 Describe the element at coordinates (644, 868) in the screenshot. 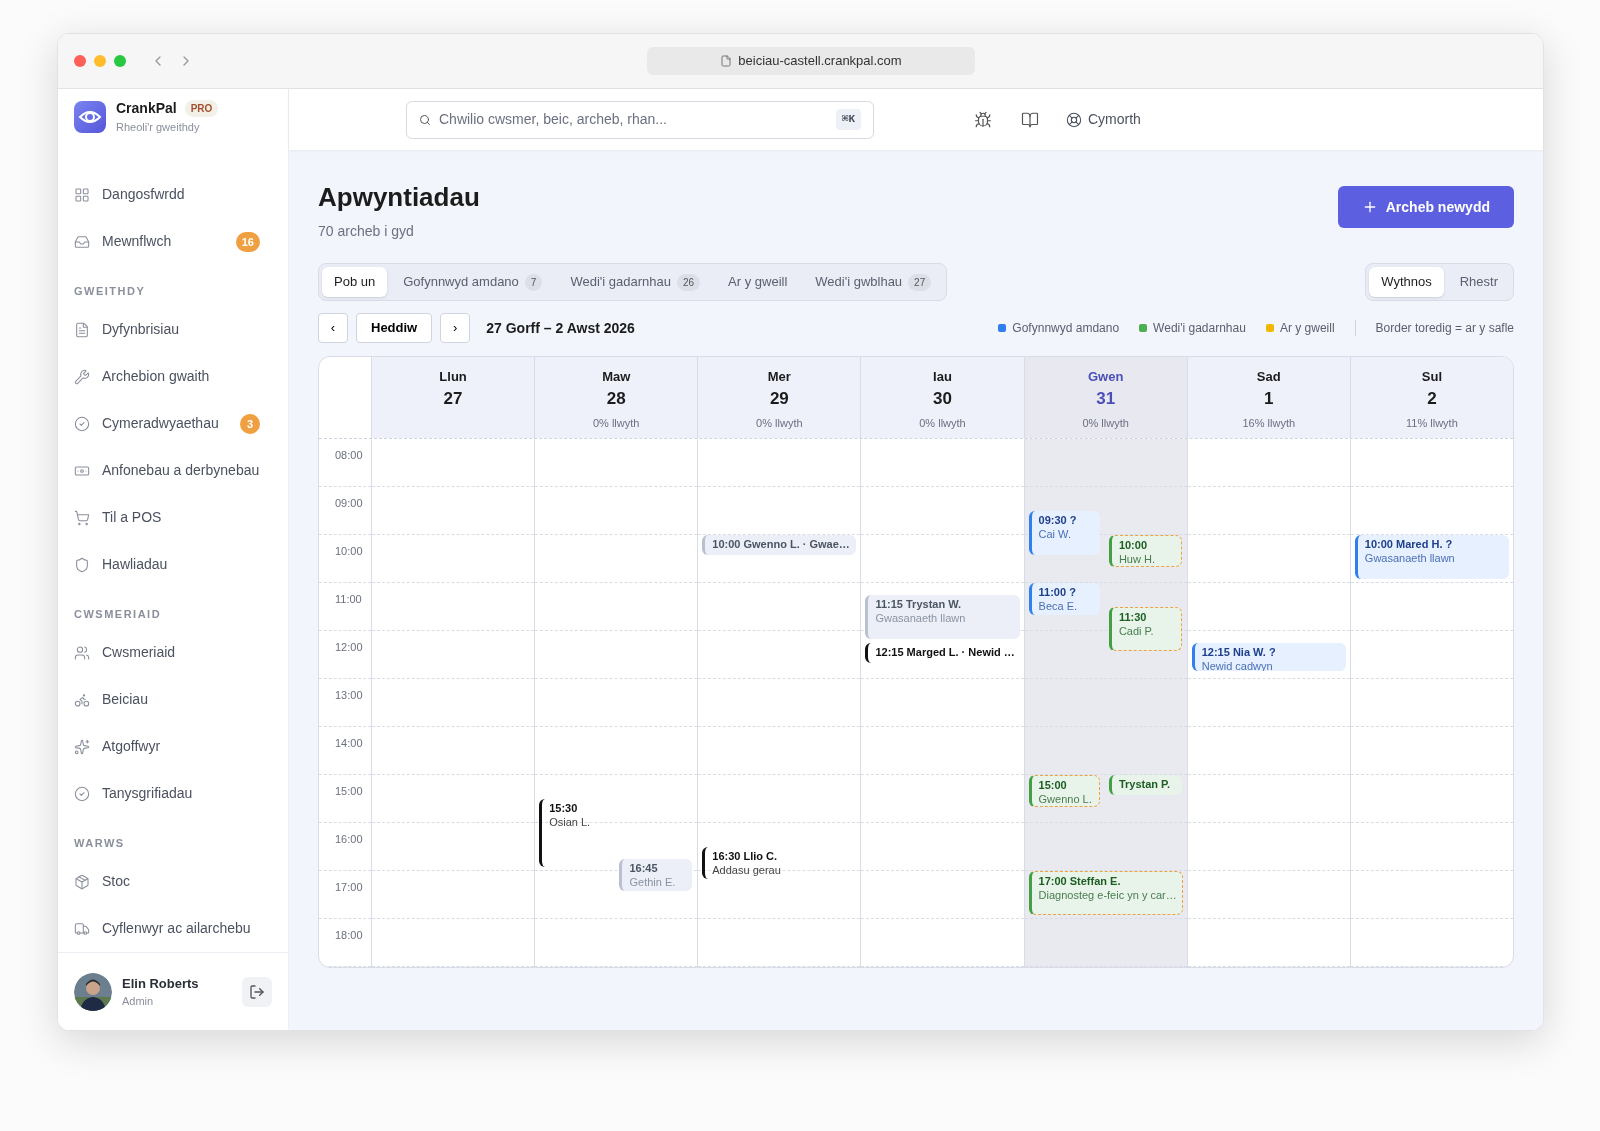

I see `appointment-title: 16:45` at that location.